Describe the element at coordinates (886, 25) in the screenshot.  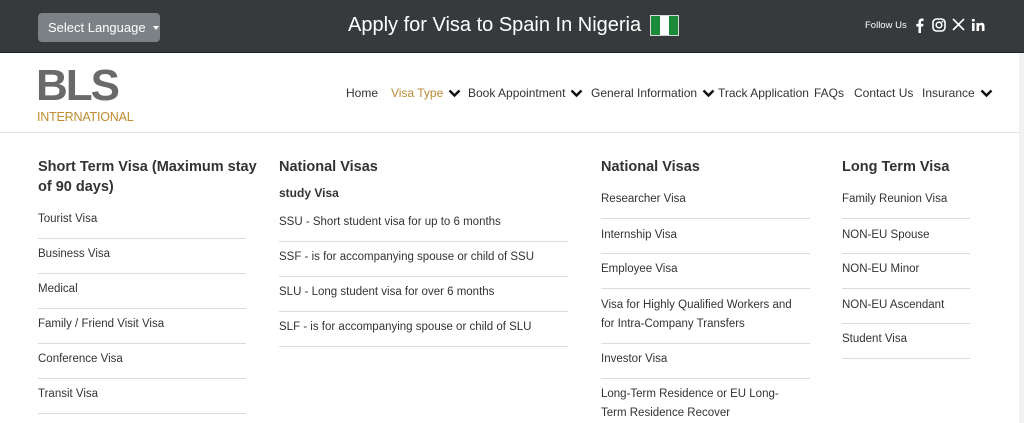
I see `follow-us-label: Follow Us` at that location.